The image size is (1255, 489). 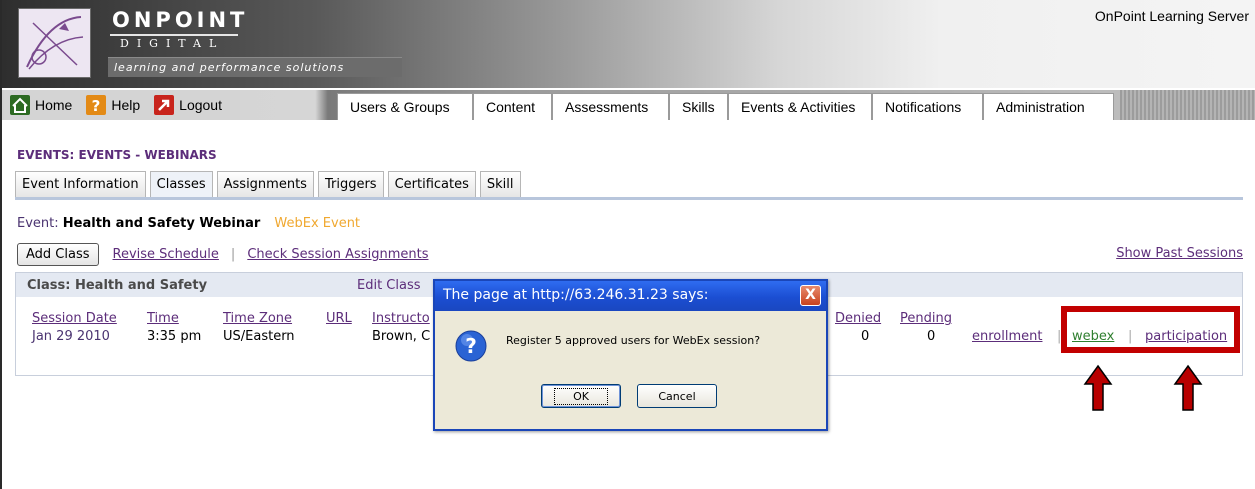 I want to click on tab-assignments: Assignments, so click(x=265, y=184).